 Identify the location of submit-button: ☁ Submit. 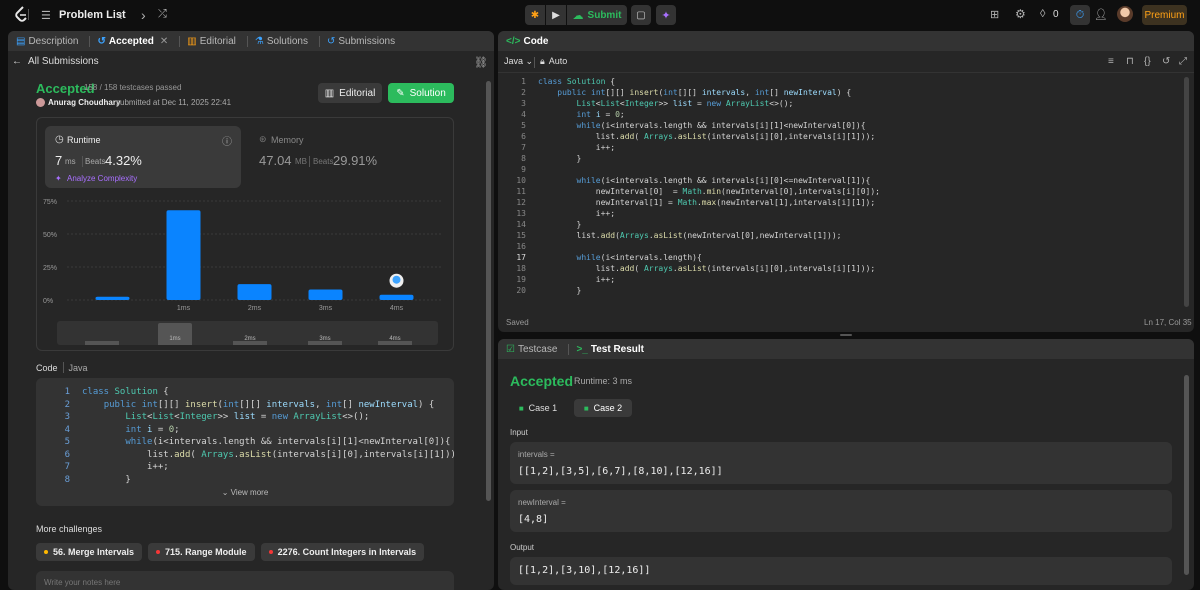
(597, 15).